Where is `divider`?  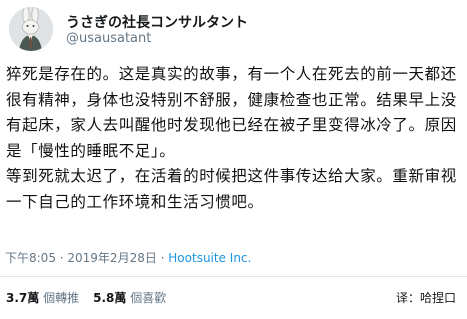 divider is located at coordinates (233, 276).